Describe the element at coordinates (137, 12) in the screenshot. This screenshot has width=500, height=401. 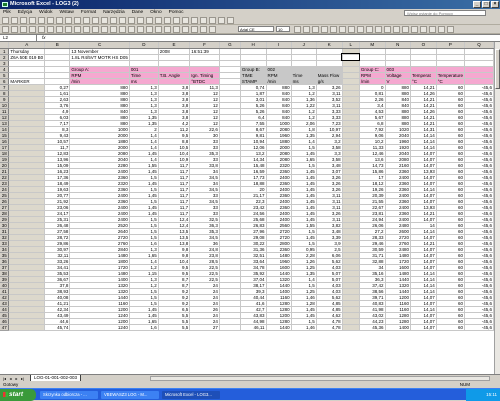
I see `menu-item: Dane` at that location.